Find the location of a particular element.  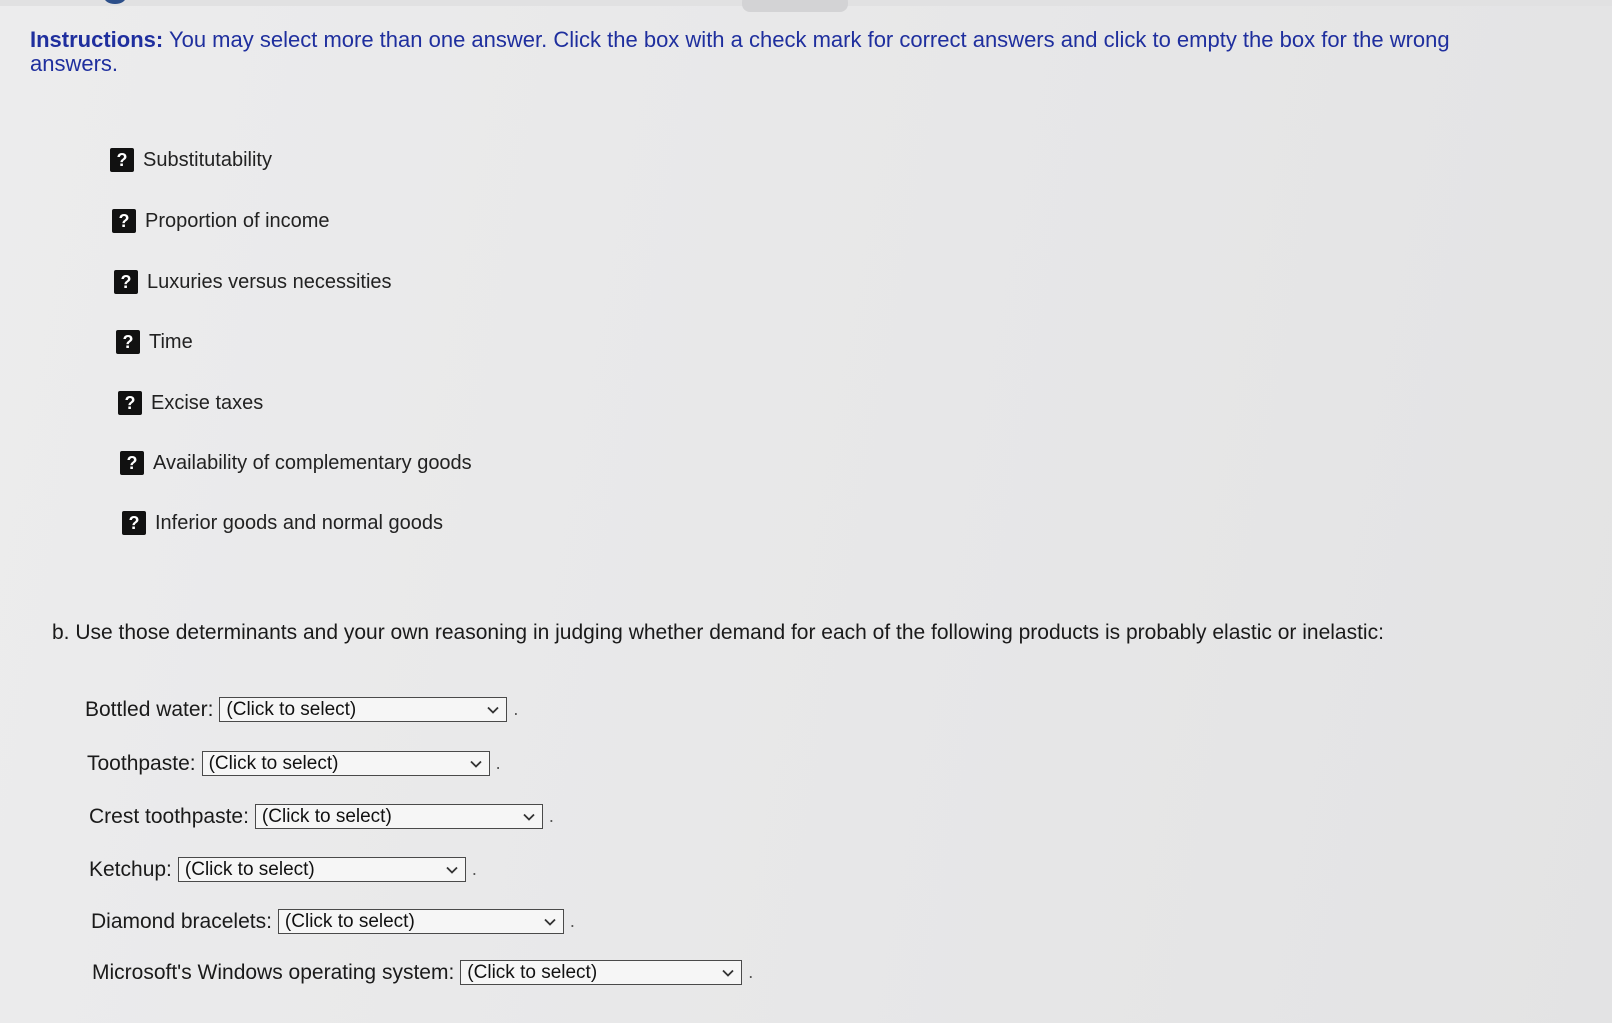

option-time: ? Time is located at coordinates (154, 342).